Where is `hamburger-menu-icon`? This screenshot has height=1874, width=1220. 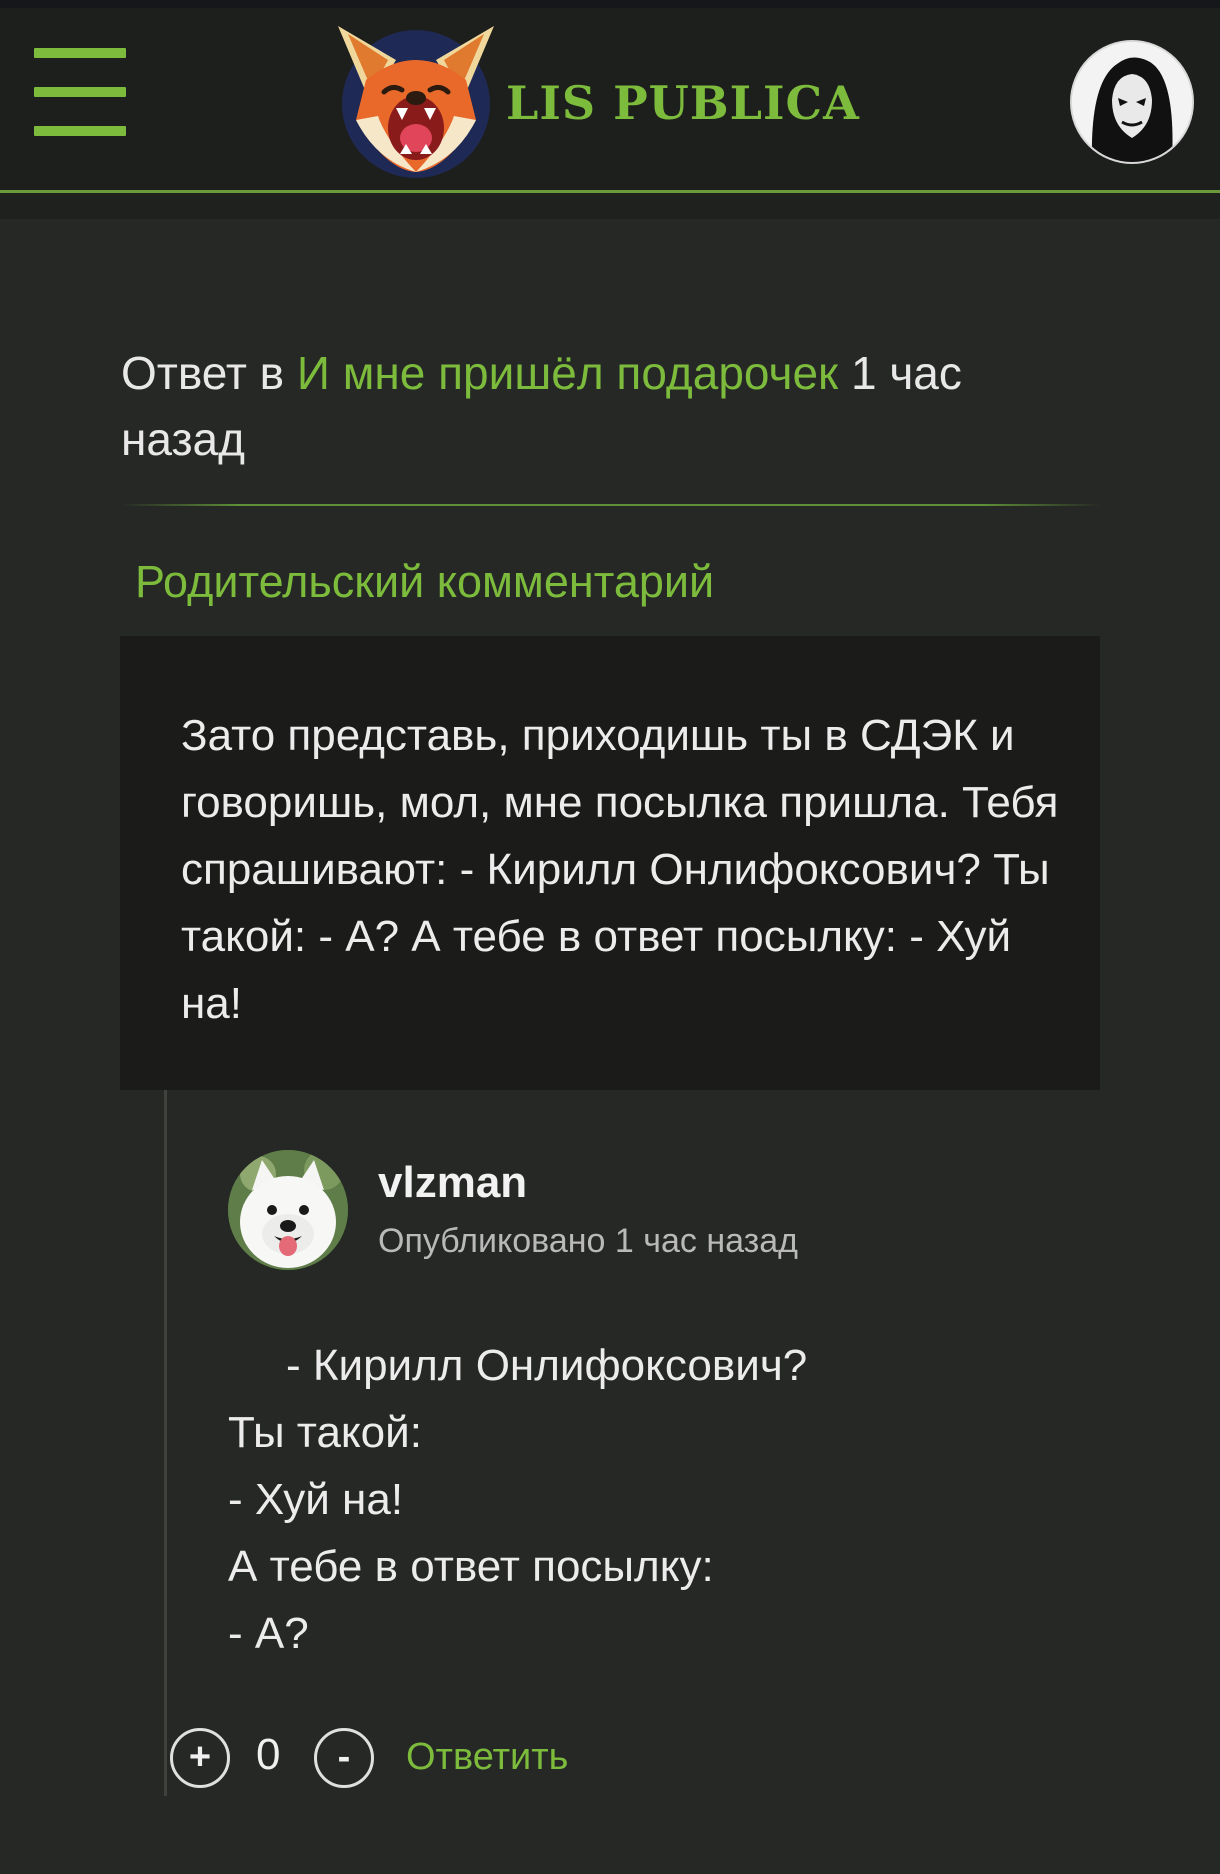 hamburger-menu-icon is located at coordinates (80, 92).